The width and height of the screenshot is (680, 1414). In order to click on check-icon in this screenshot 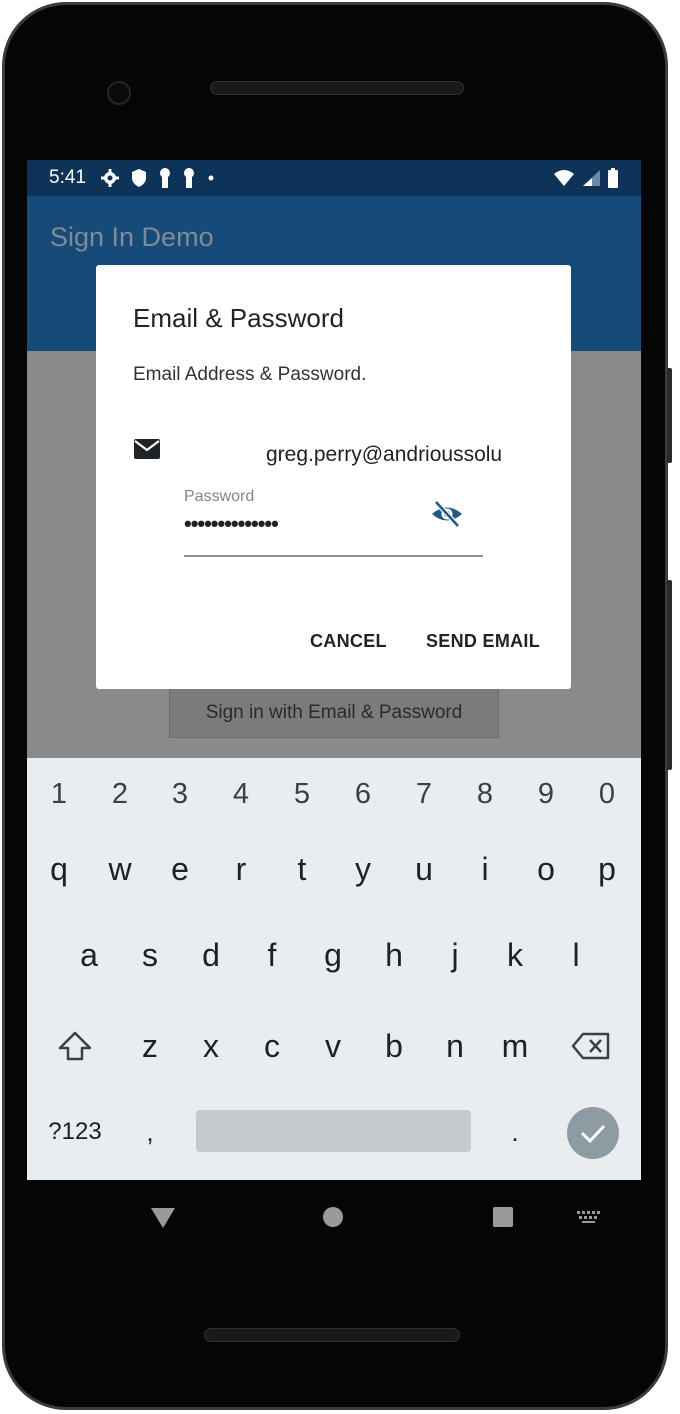, I will do `click(593, 1134)`.